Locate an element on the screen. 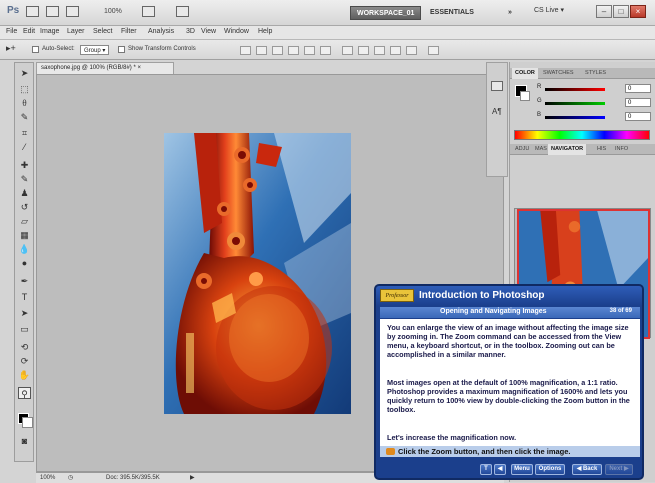 This screenshot has height=483, width=655. menu-file: File is located at coordinates (11, 31).